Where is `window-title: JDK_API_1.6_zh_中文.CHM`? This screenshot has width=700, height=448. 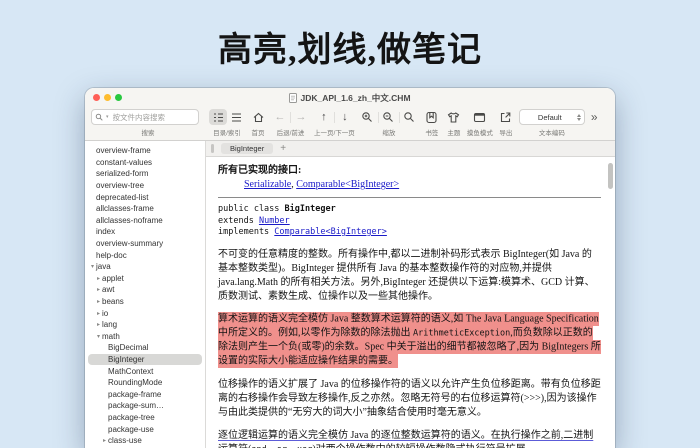
window-title: JDK_API_1.6_zh_中文.CHM is located at coordinates (355, 98).